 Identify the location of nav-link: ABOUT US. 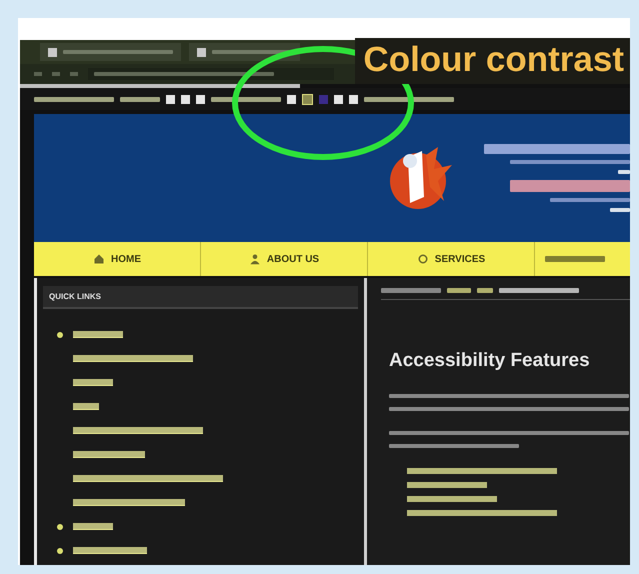
(284, 259).